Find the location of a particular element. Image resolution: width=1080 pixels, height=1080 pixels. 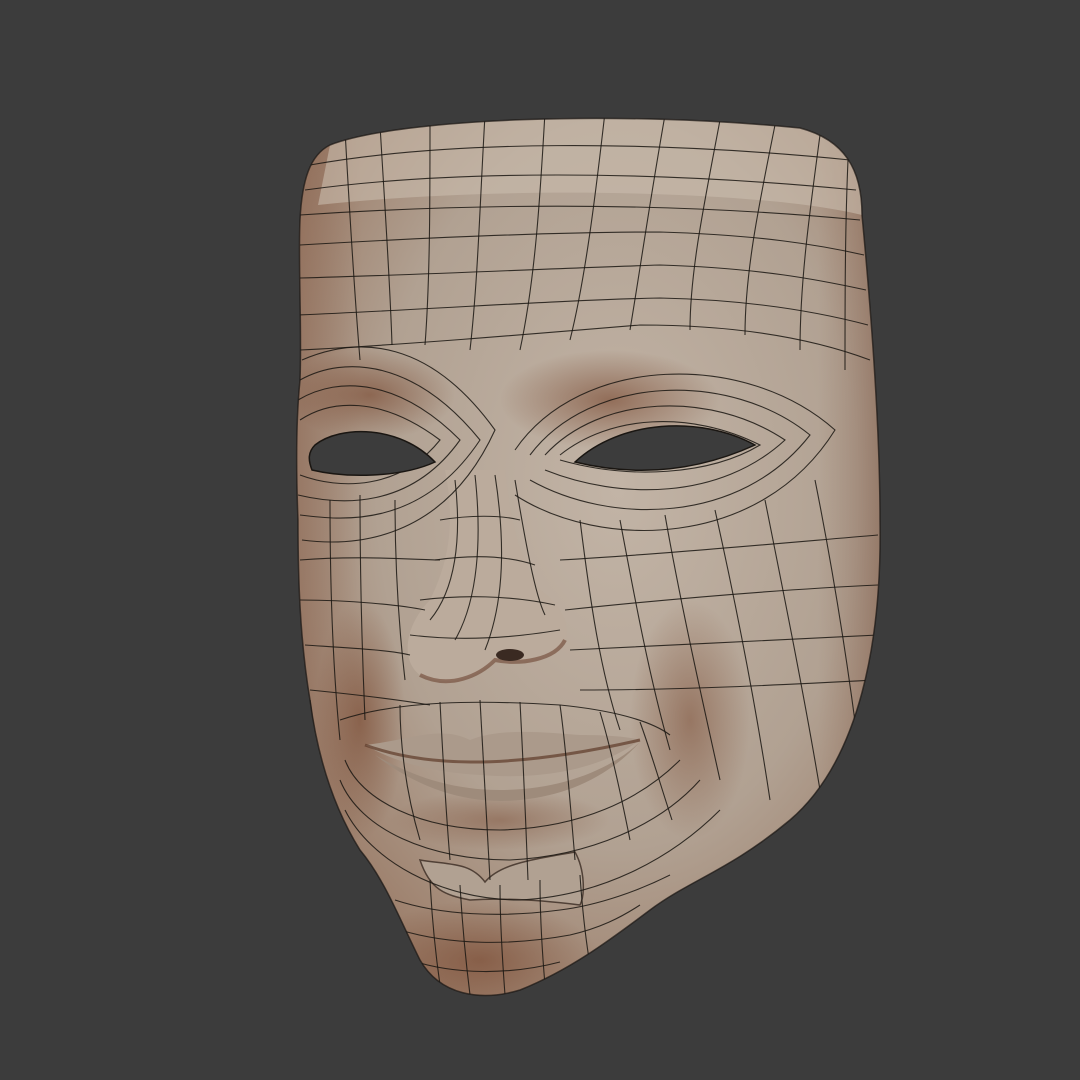

nostril-icon is located at coordinates (510, 655).